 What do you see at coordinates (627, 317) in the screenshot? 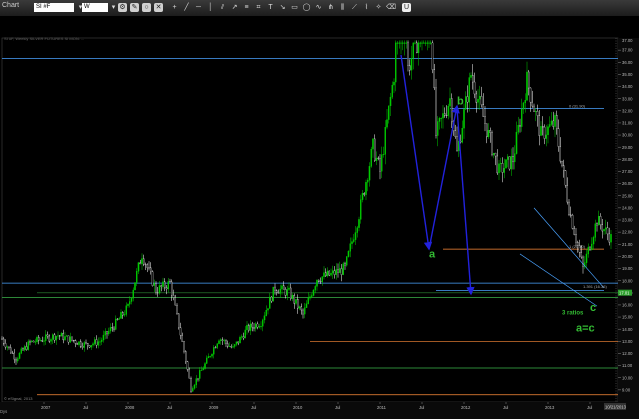
I see `y-tick-label: 15.00` at bounding box center [627, 317].